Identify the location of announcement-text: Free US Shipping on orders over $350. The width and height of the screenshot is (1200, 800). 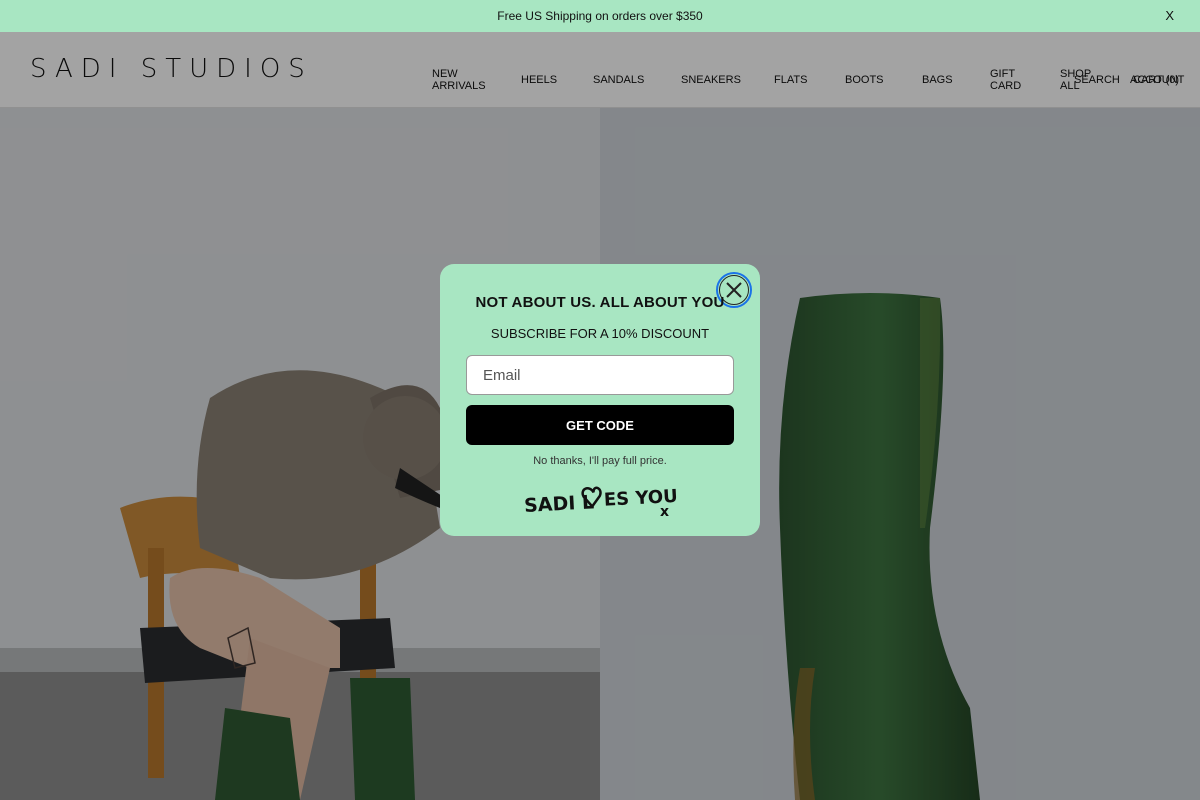
(600, 16).